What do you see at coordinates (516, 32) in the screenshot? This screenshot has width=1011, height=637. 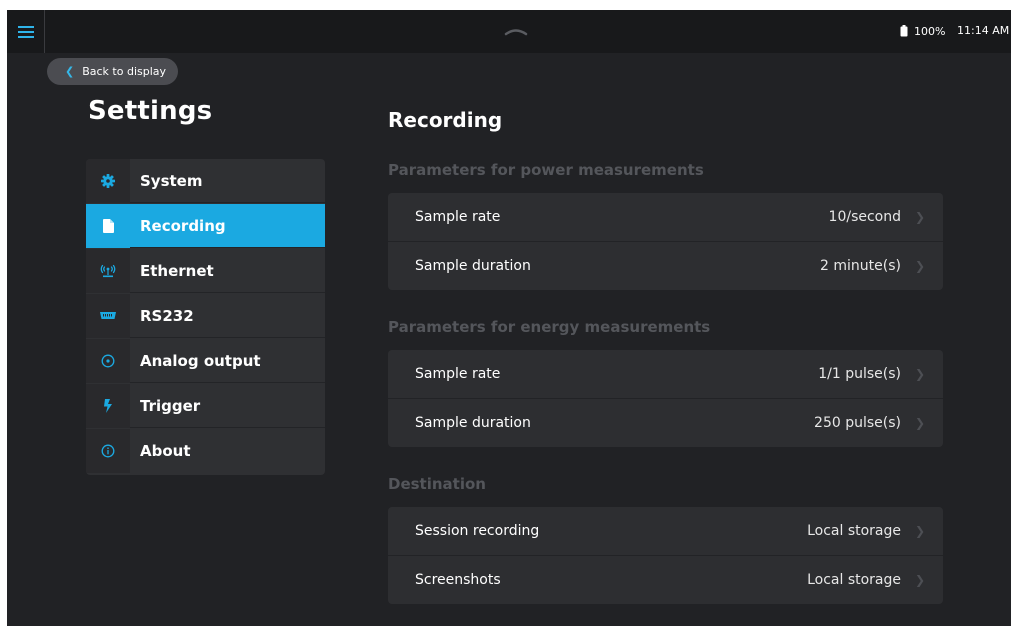 I see `chevron-up-icon` at bounding box center [516, 32].